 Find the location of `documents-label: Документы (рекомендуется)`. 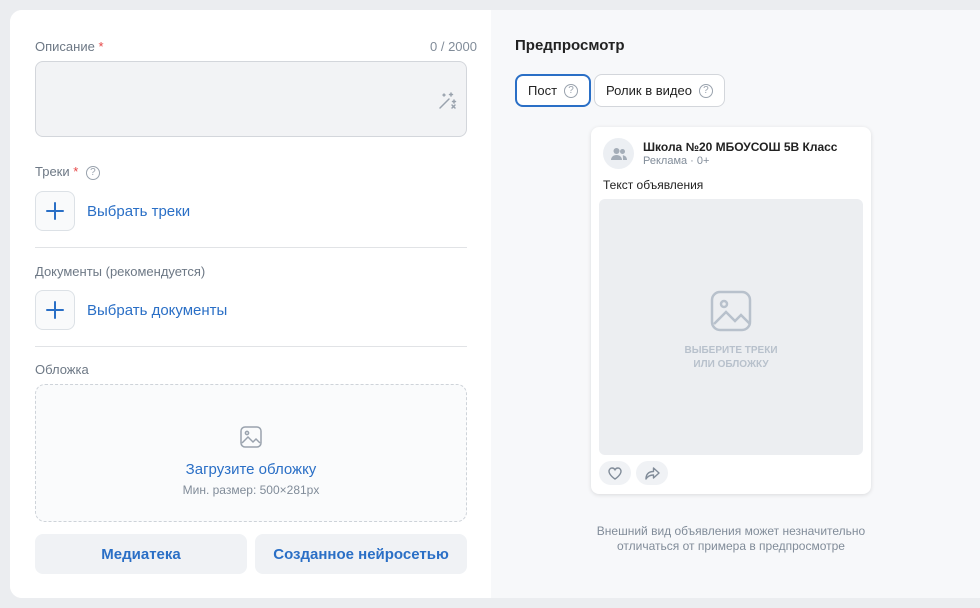

documents-label: Документы (рекомендуется) is located at coordinates (120, 271).